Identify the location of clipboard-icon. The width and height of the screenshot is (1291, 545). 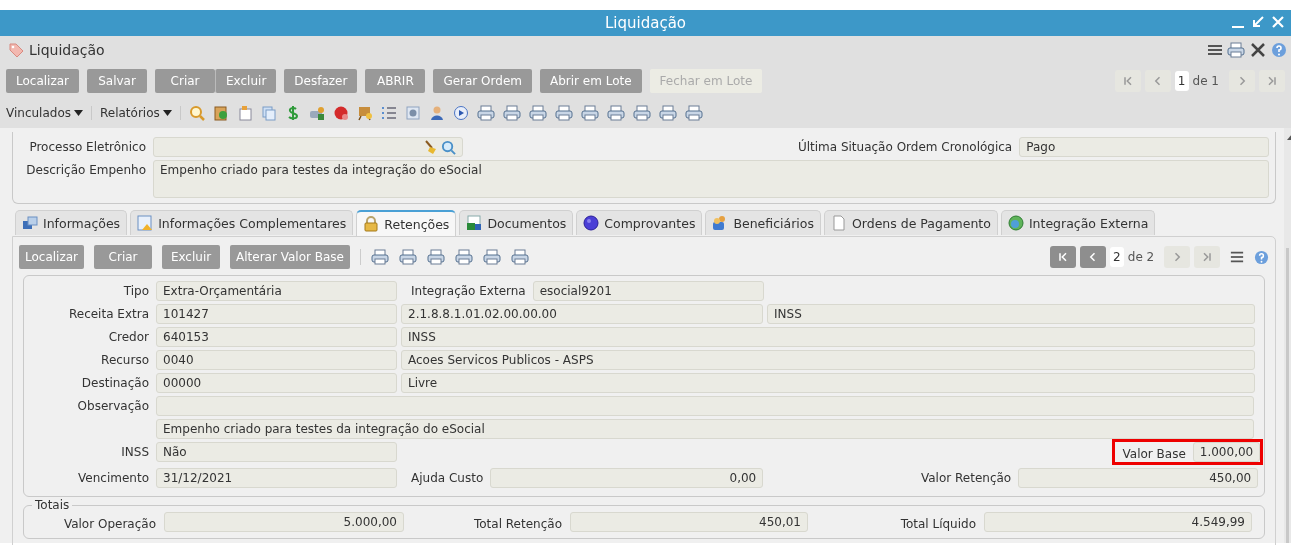
(220, 113).